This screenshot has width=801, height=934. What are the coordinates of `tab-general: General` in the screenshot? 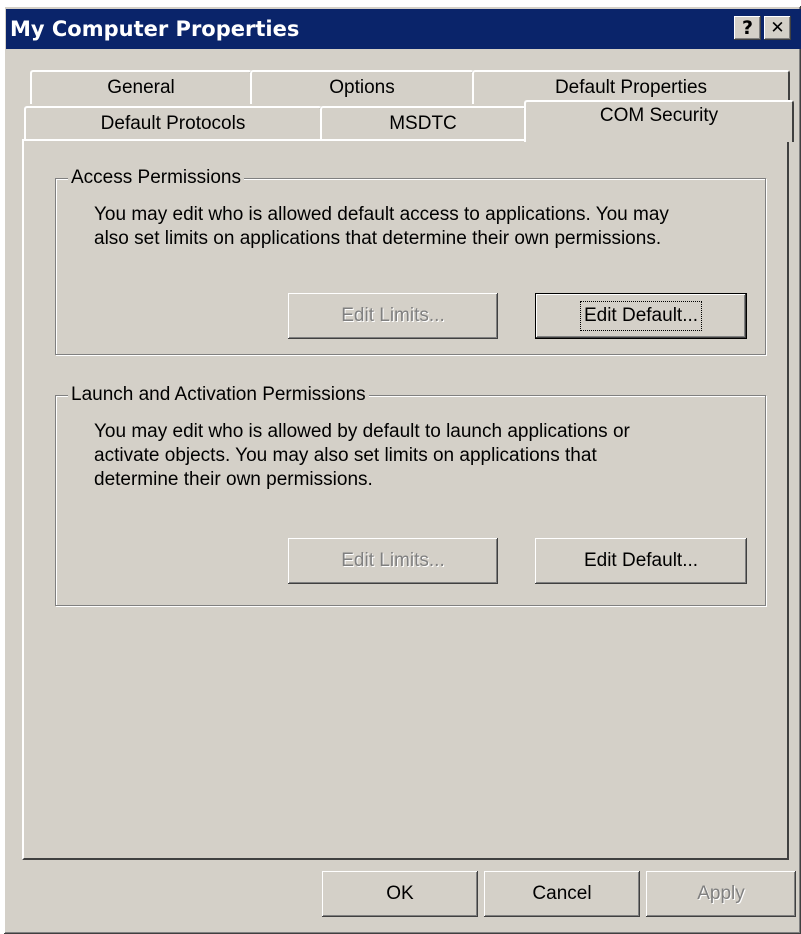 It's located at (141, 87).